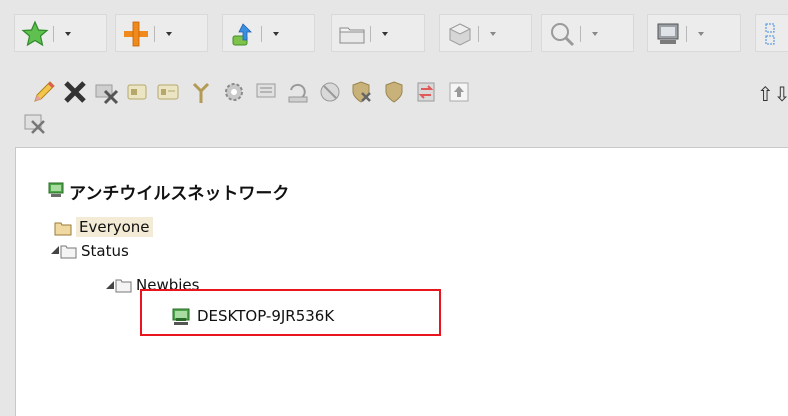 The image size is (788, 416). What do you see at coordinates (485, 33) in the screenshot?
I see `package-dropdown` at bounding box center [485, 33].